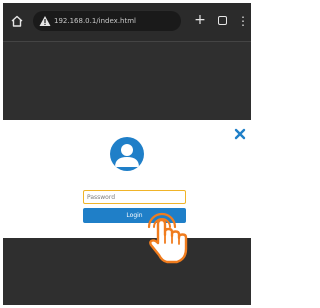  I want to click on home-button, so click(17, 21).